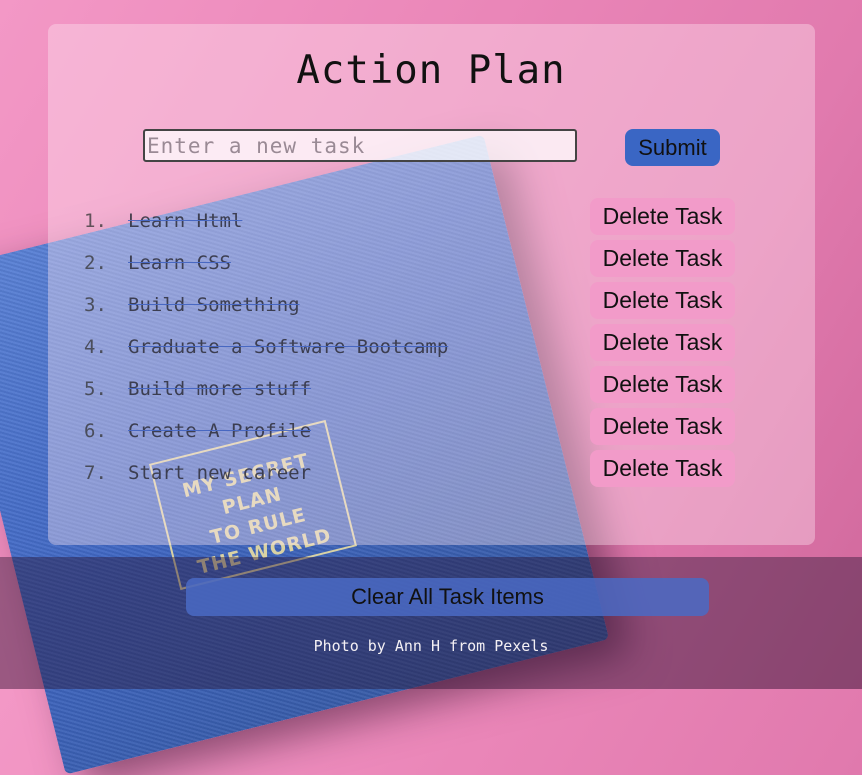 The image size is (862, 775). Describe the element at coordinates (431, 477) in the screenshot. I see `task-item: 7. Start new career Delete Task` at that location.